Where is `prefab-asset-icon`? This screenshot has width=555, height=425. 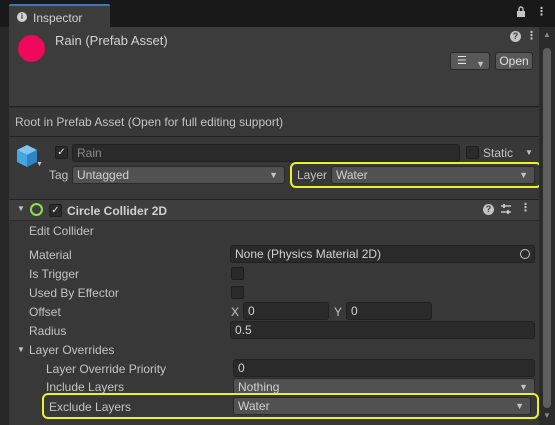
prefab-asset-icon is located at coordinates (31, 48).